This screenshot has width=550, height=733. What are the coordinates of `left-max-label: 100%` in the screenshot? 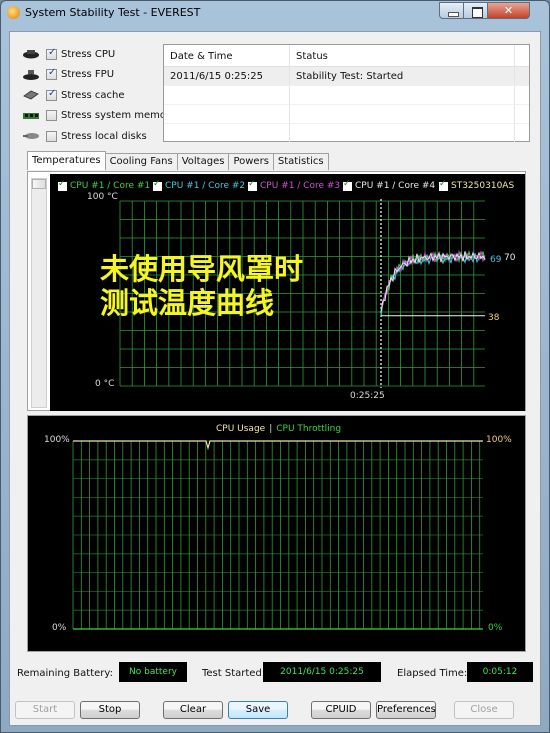 It's located at (57, 440).